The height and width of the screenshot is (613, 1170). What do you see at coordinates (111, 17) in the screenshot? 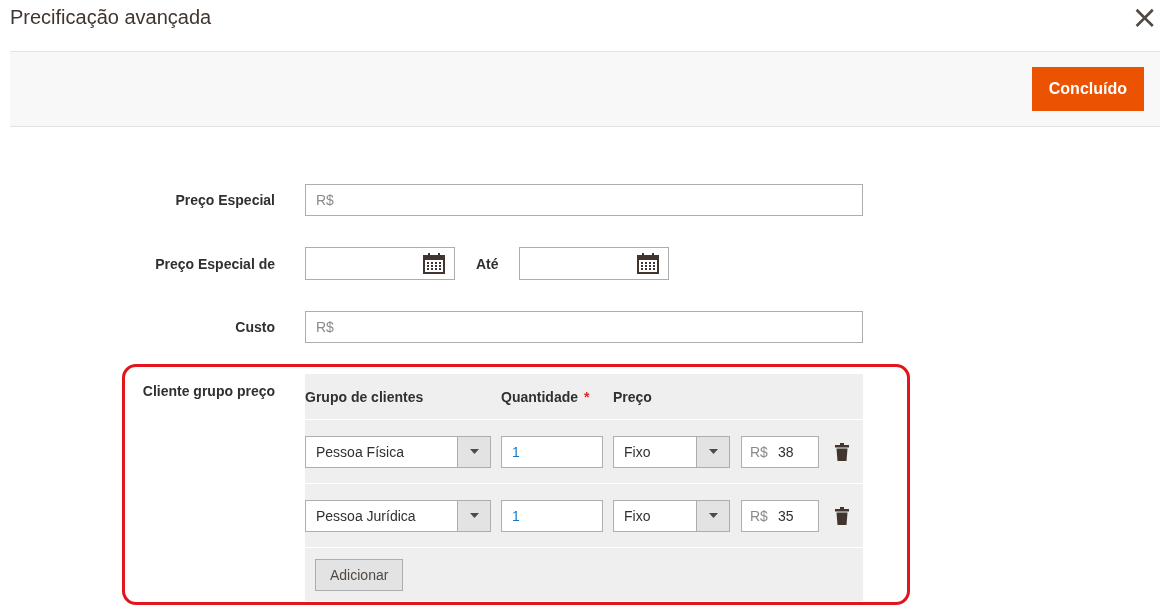
I see `modal-title: Precificação avançada` at bounding box center [111, 17].